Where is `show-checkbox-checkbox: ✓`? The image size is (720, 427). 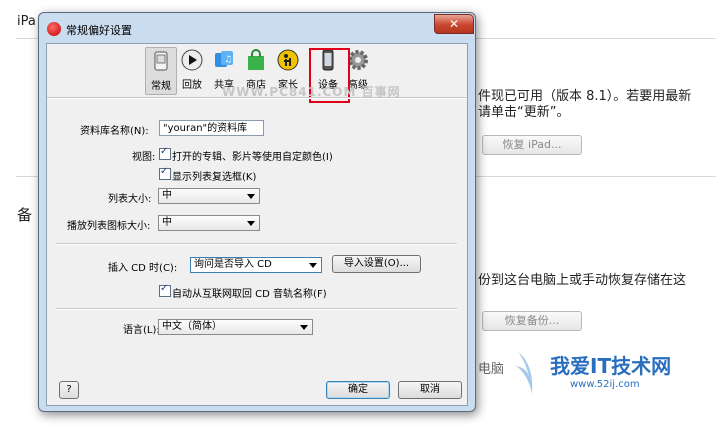 show-checkbox-checkbox: ✓ is located at coordinates (165, 173).